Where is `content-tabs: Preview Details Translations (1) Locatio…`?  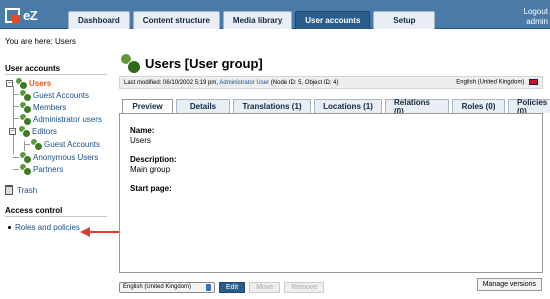 content-tabs: Preview Details Translations (1) Locatio… is located at coordinates (336, 107).